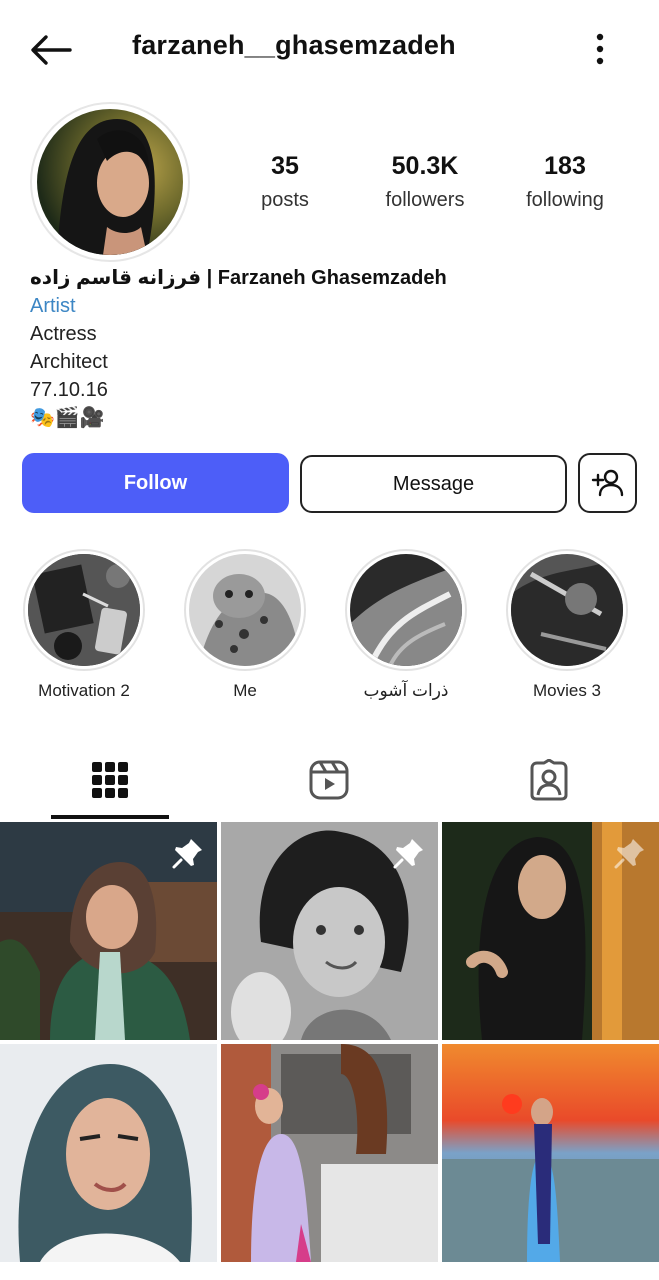 The width and height of the screenshot is (659, 1280). Describe the element at coordinates (69, 390) in the screenshot. I see `bio-line: 77.10.16` at that location.